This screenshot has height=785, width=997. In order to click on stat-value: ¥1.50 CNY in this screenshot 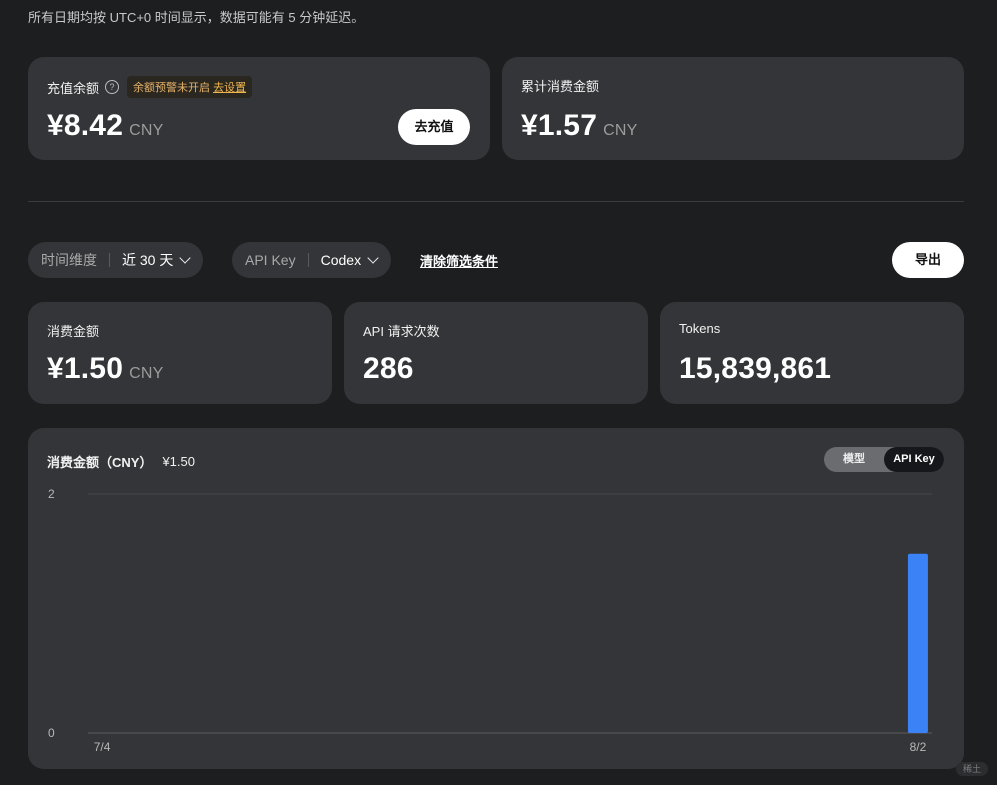, I will do `click(105, 369)`.